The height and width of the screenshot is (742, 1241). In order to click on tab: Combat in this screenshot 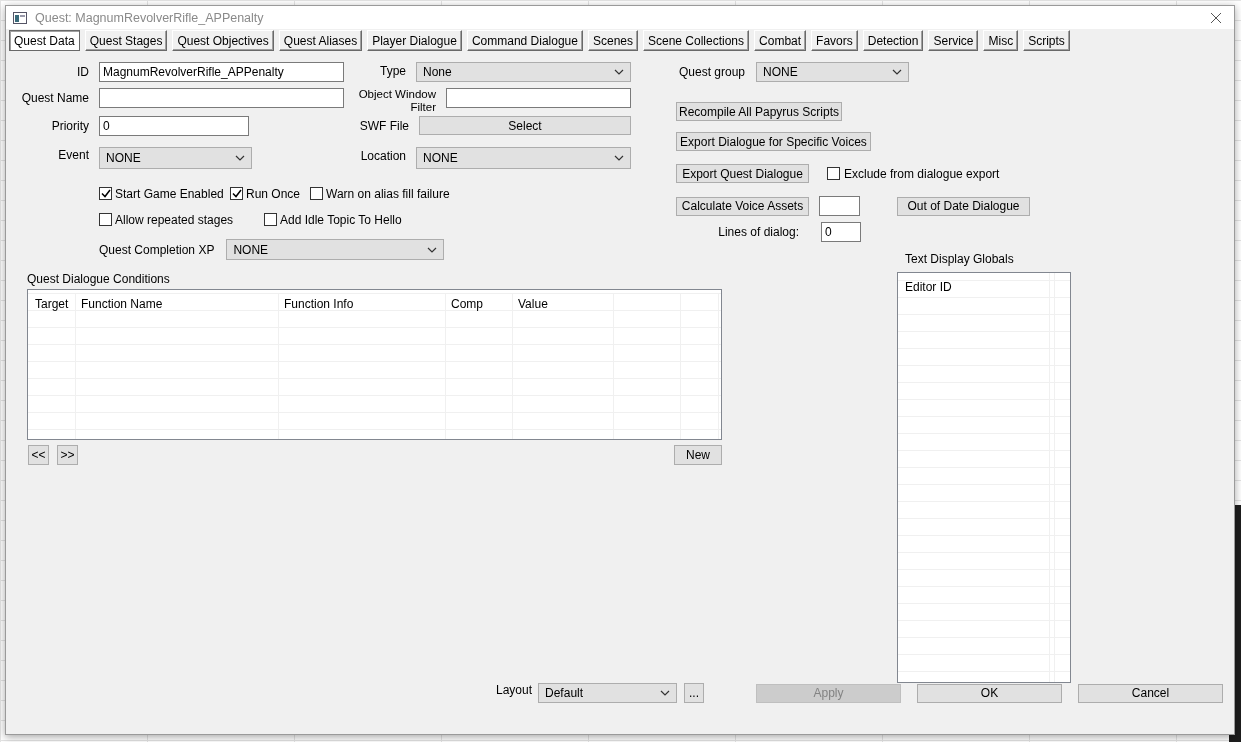, I will do `click(780, 40)`.